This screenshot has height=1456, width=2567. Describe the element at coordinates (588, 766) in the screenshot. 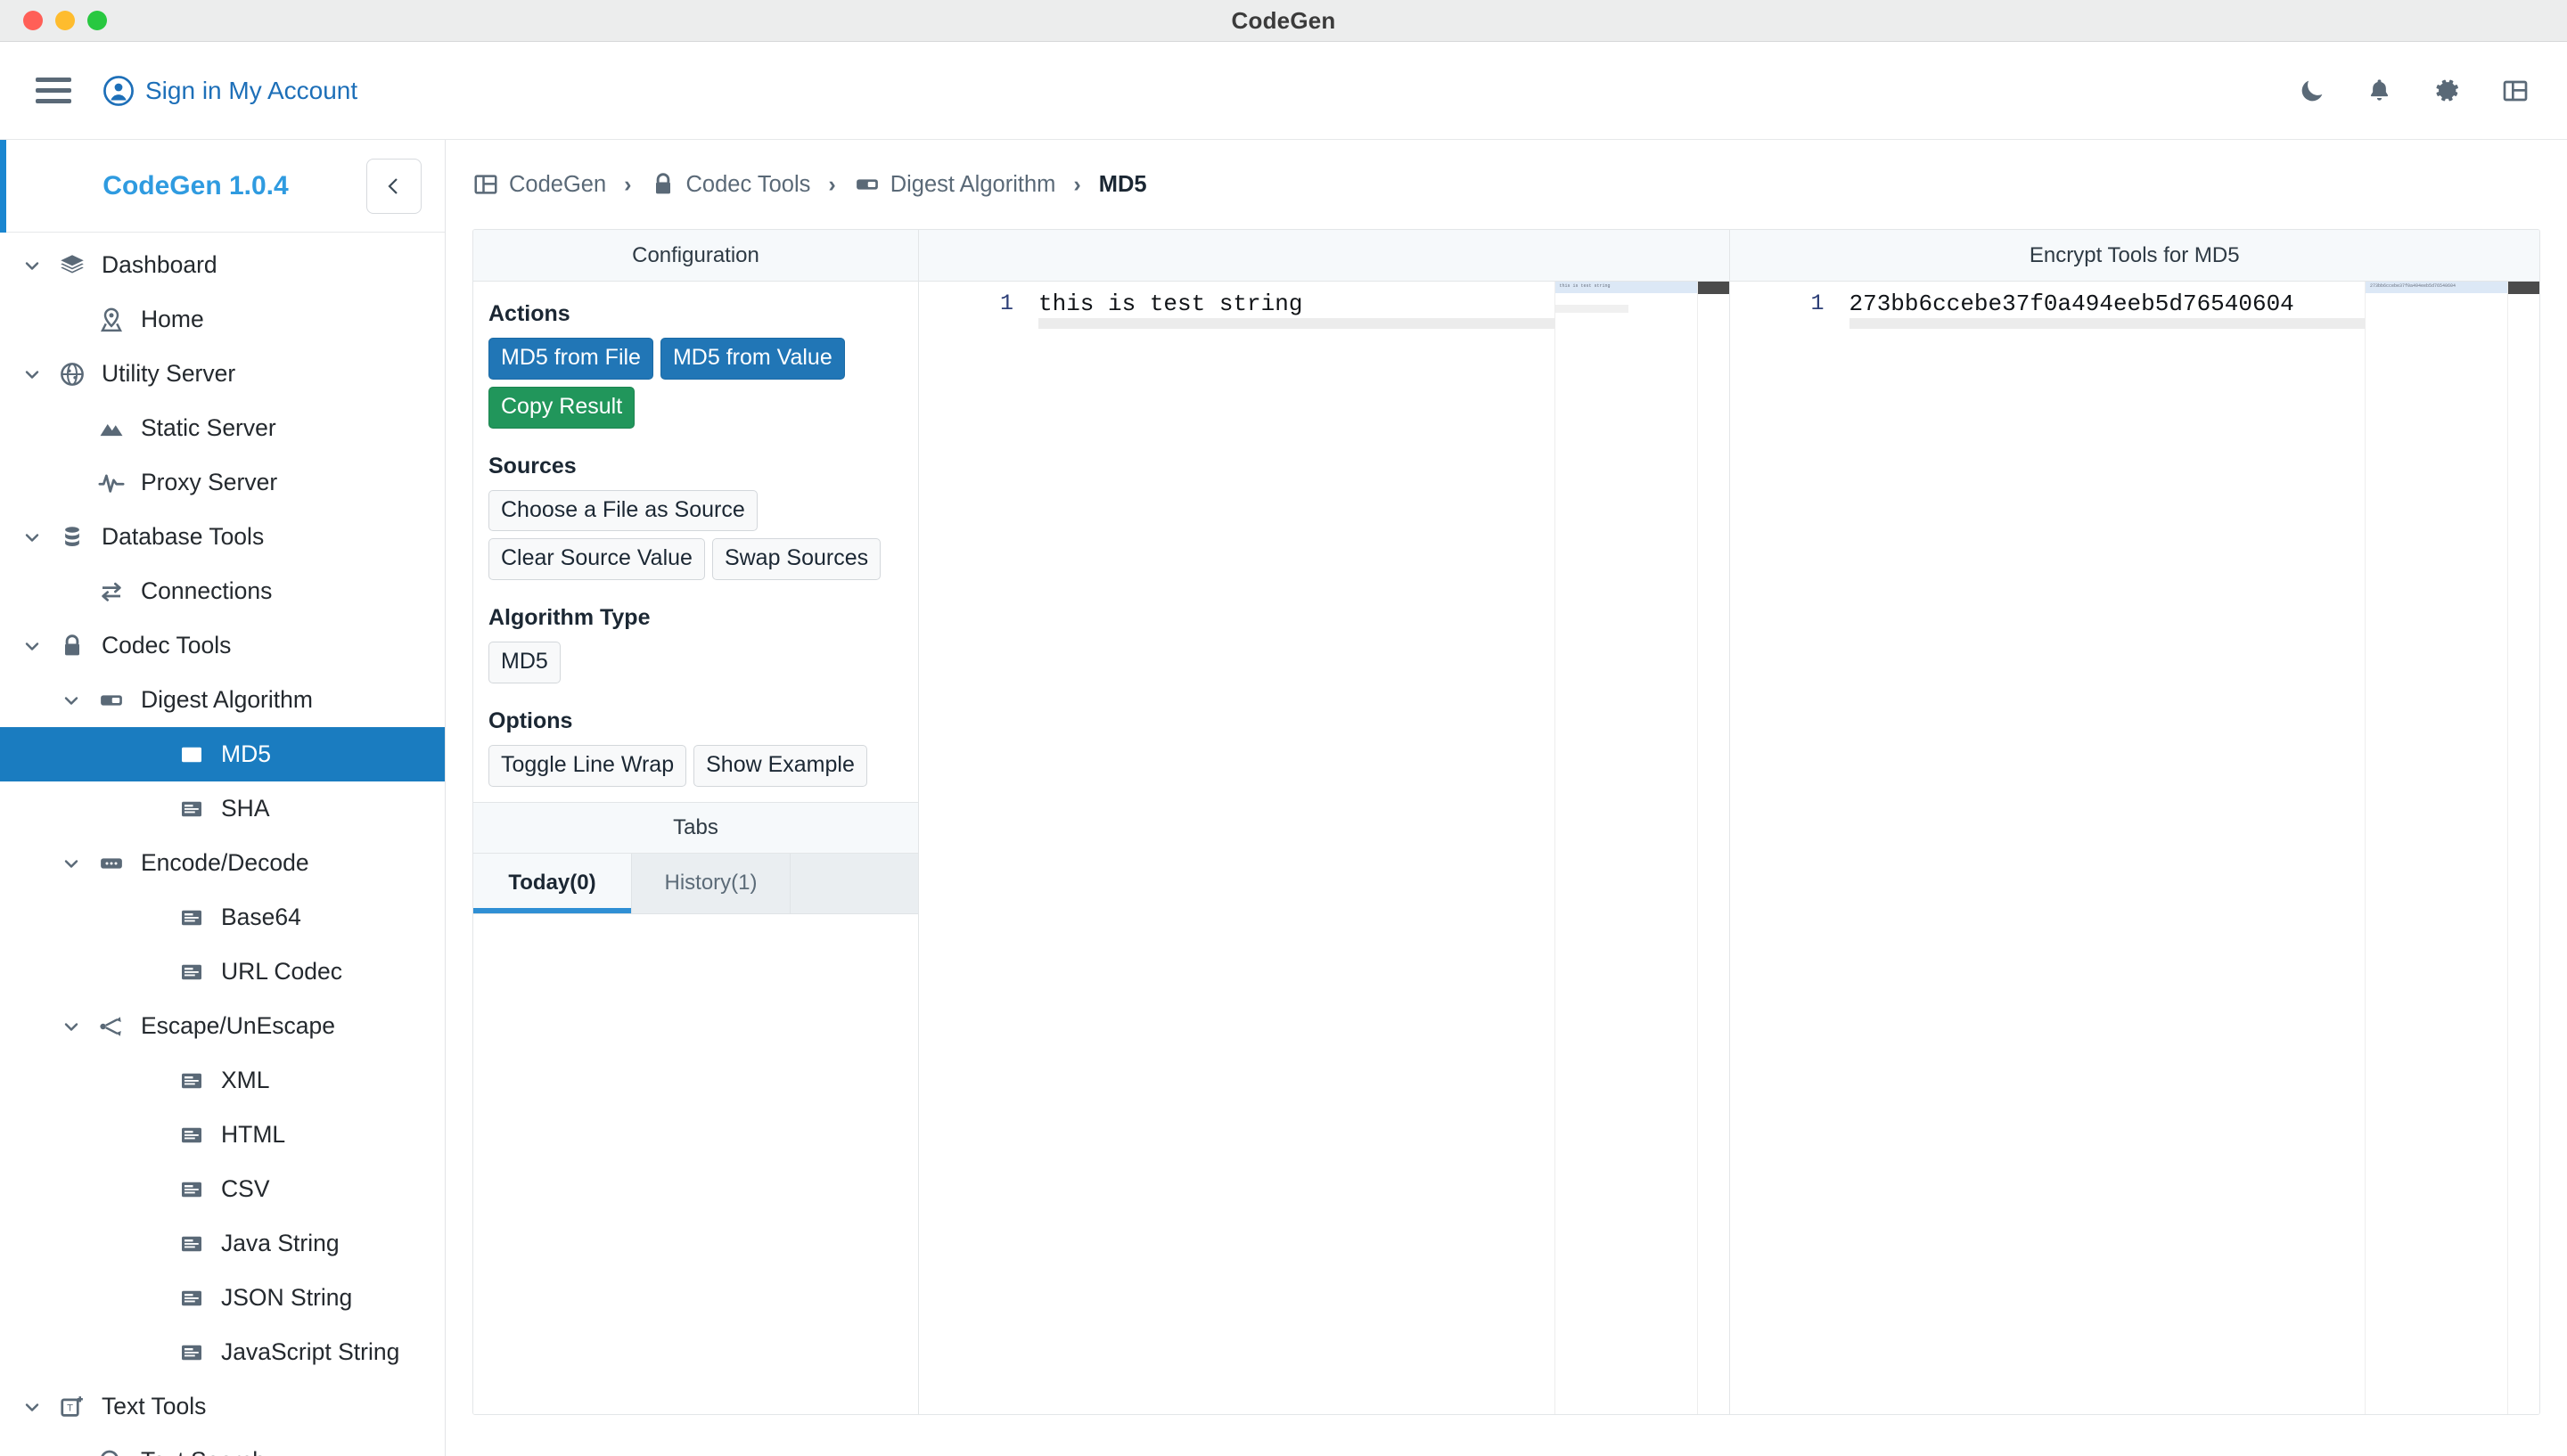

I see `toggle-line-wrap-button: Toggle Line Wrap` at that location.